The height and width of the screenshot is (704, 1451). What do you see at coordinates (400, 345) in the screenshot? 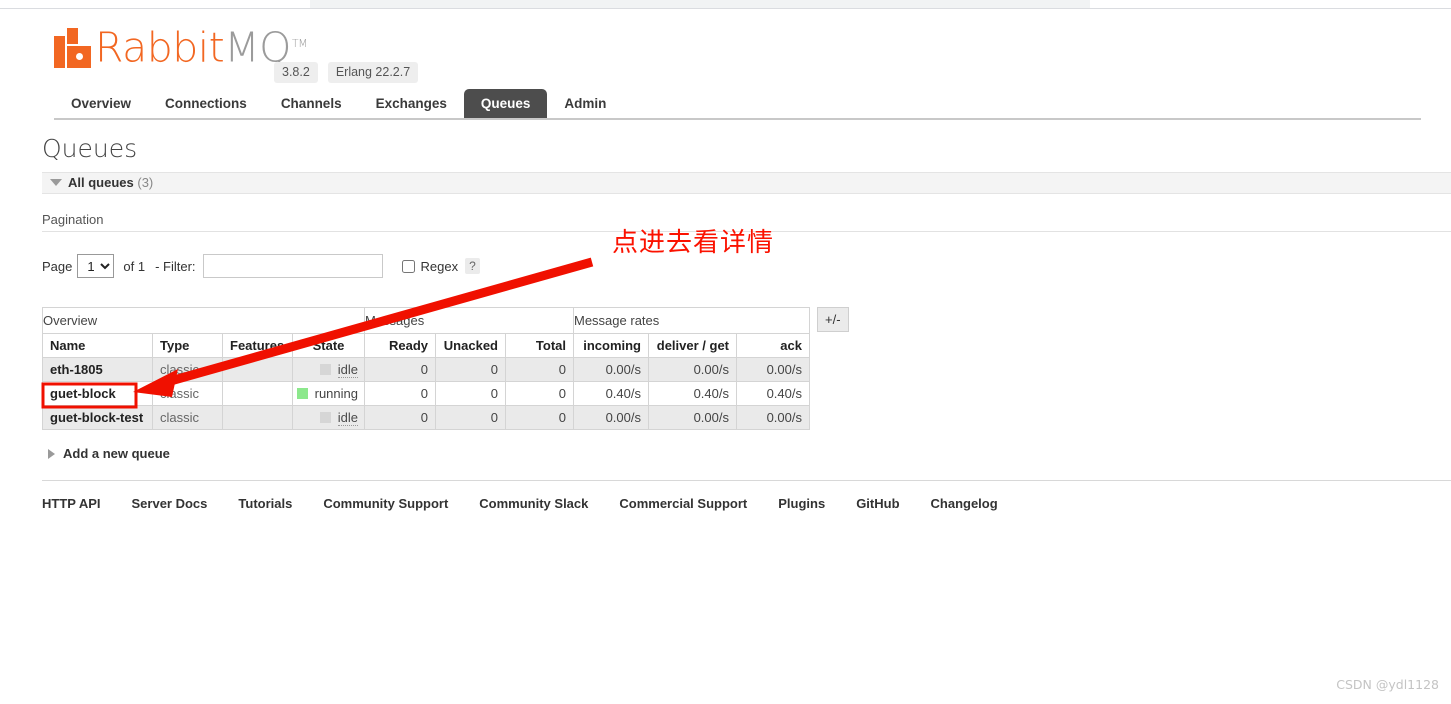
I see `column-header-ready: Ready` at bounding box center [400, 345].